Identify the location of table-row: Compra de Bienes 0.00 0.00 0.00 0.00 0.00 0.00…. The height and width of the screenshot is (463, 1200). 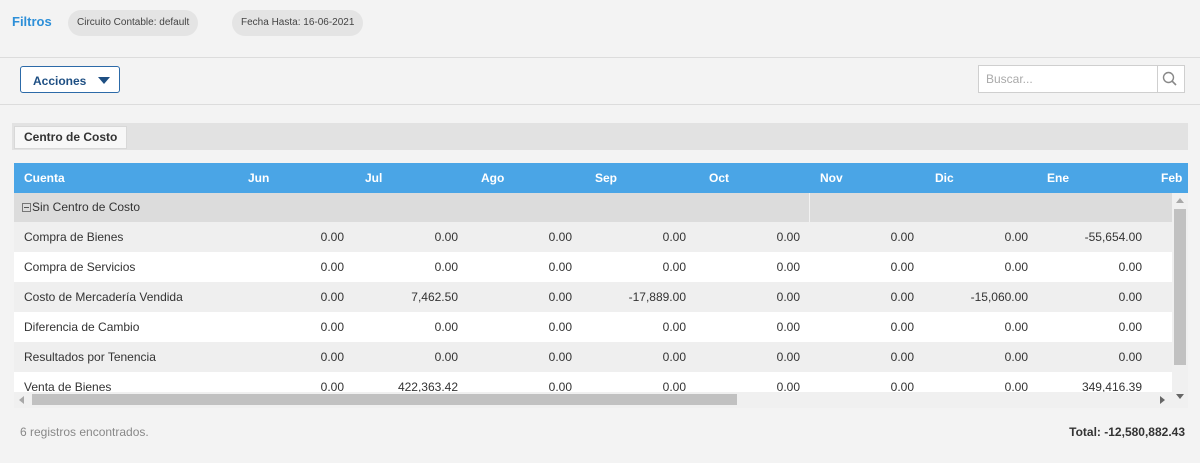
(593, 237).